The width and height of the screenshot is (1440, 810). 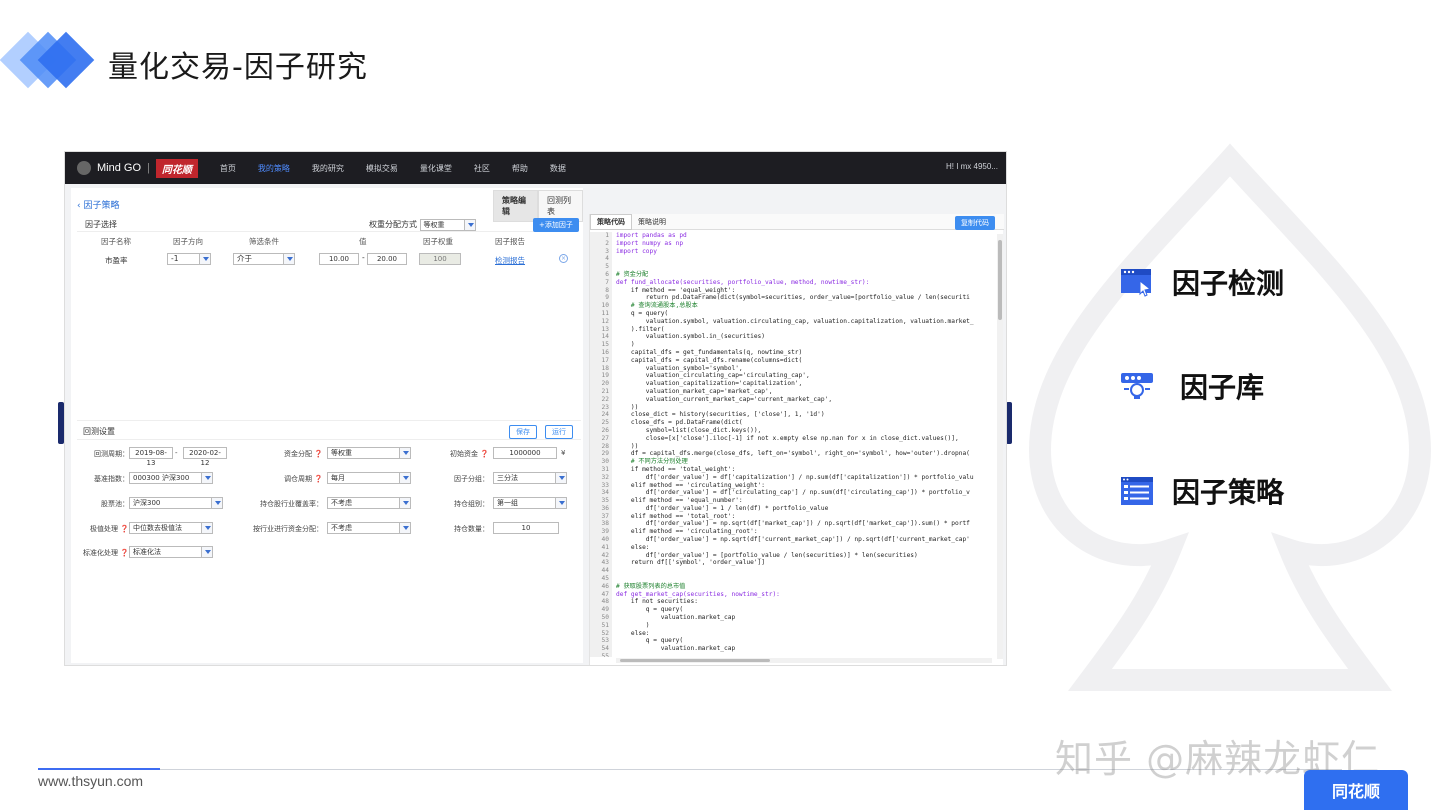 I want to click on benchmark-select: 000300 沪深300, so click(x=171, y=478).